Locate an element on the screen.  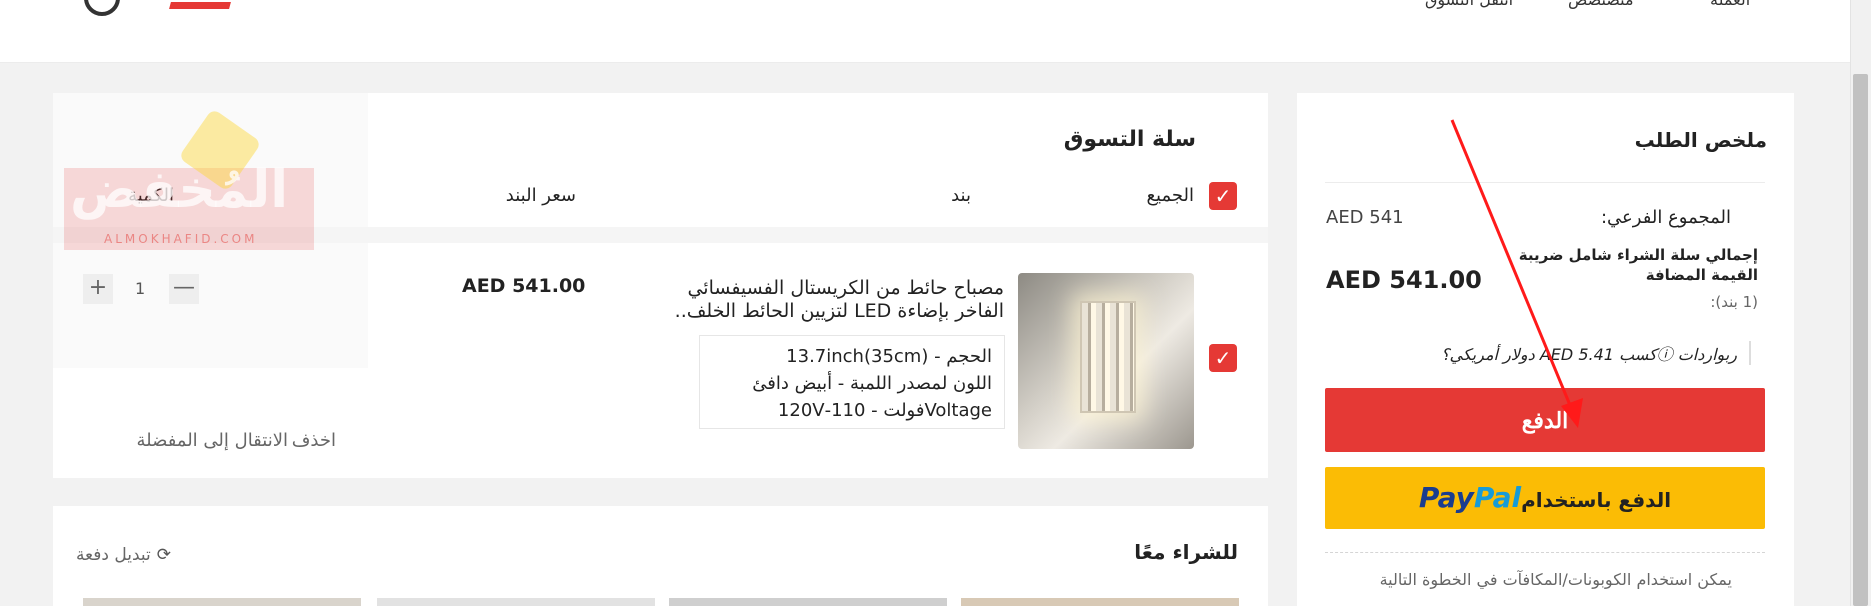
product-title-line2: الفاخر بإضاءة LED لتزيين الحائط الخلف.. is located at coordinates (839, 311).